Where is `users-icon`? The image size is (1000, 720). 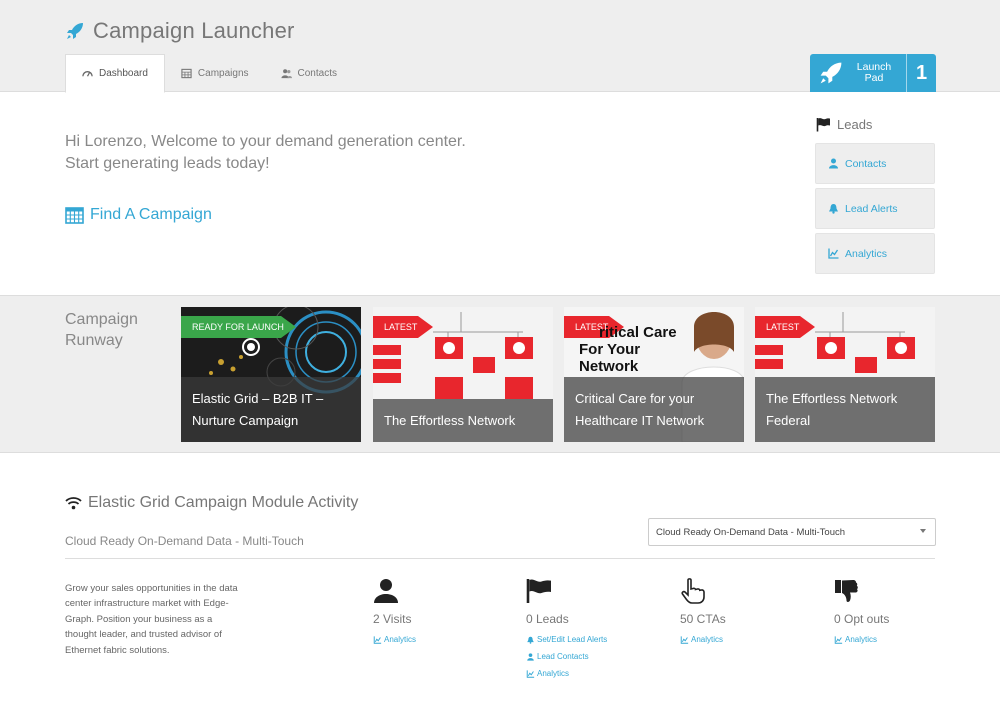 users-icon is located at coordinates (286, 73).